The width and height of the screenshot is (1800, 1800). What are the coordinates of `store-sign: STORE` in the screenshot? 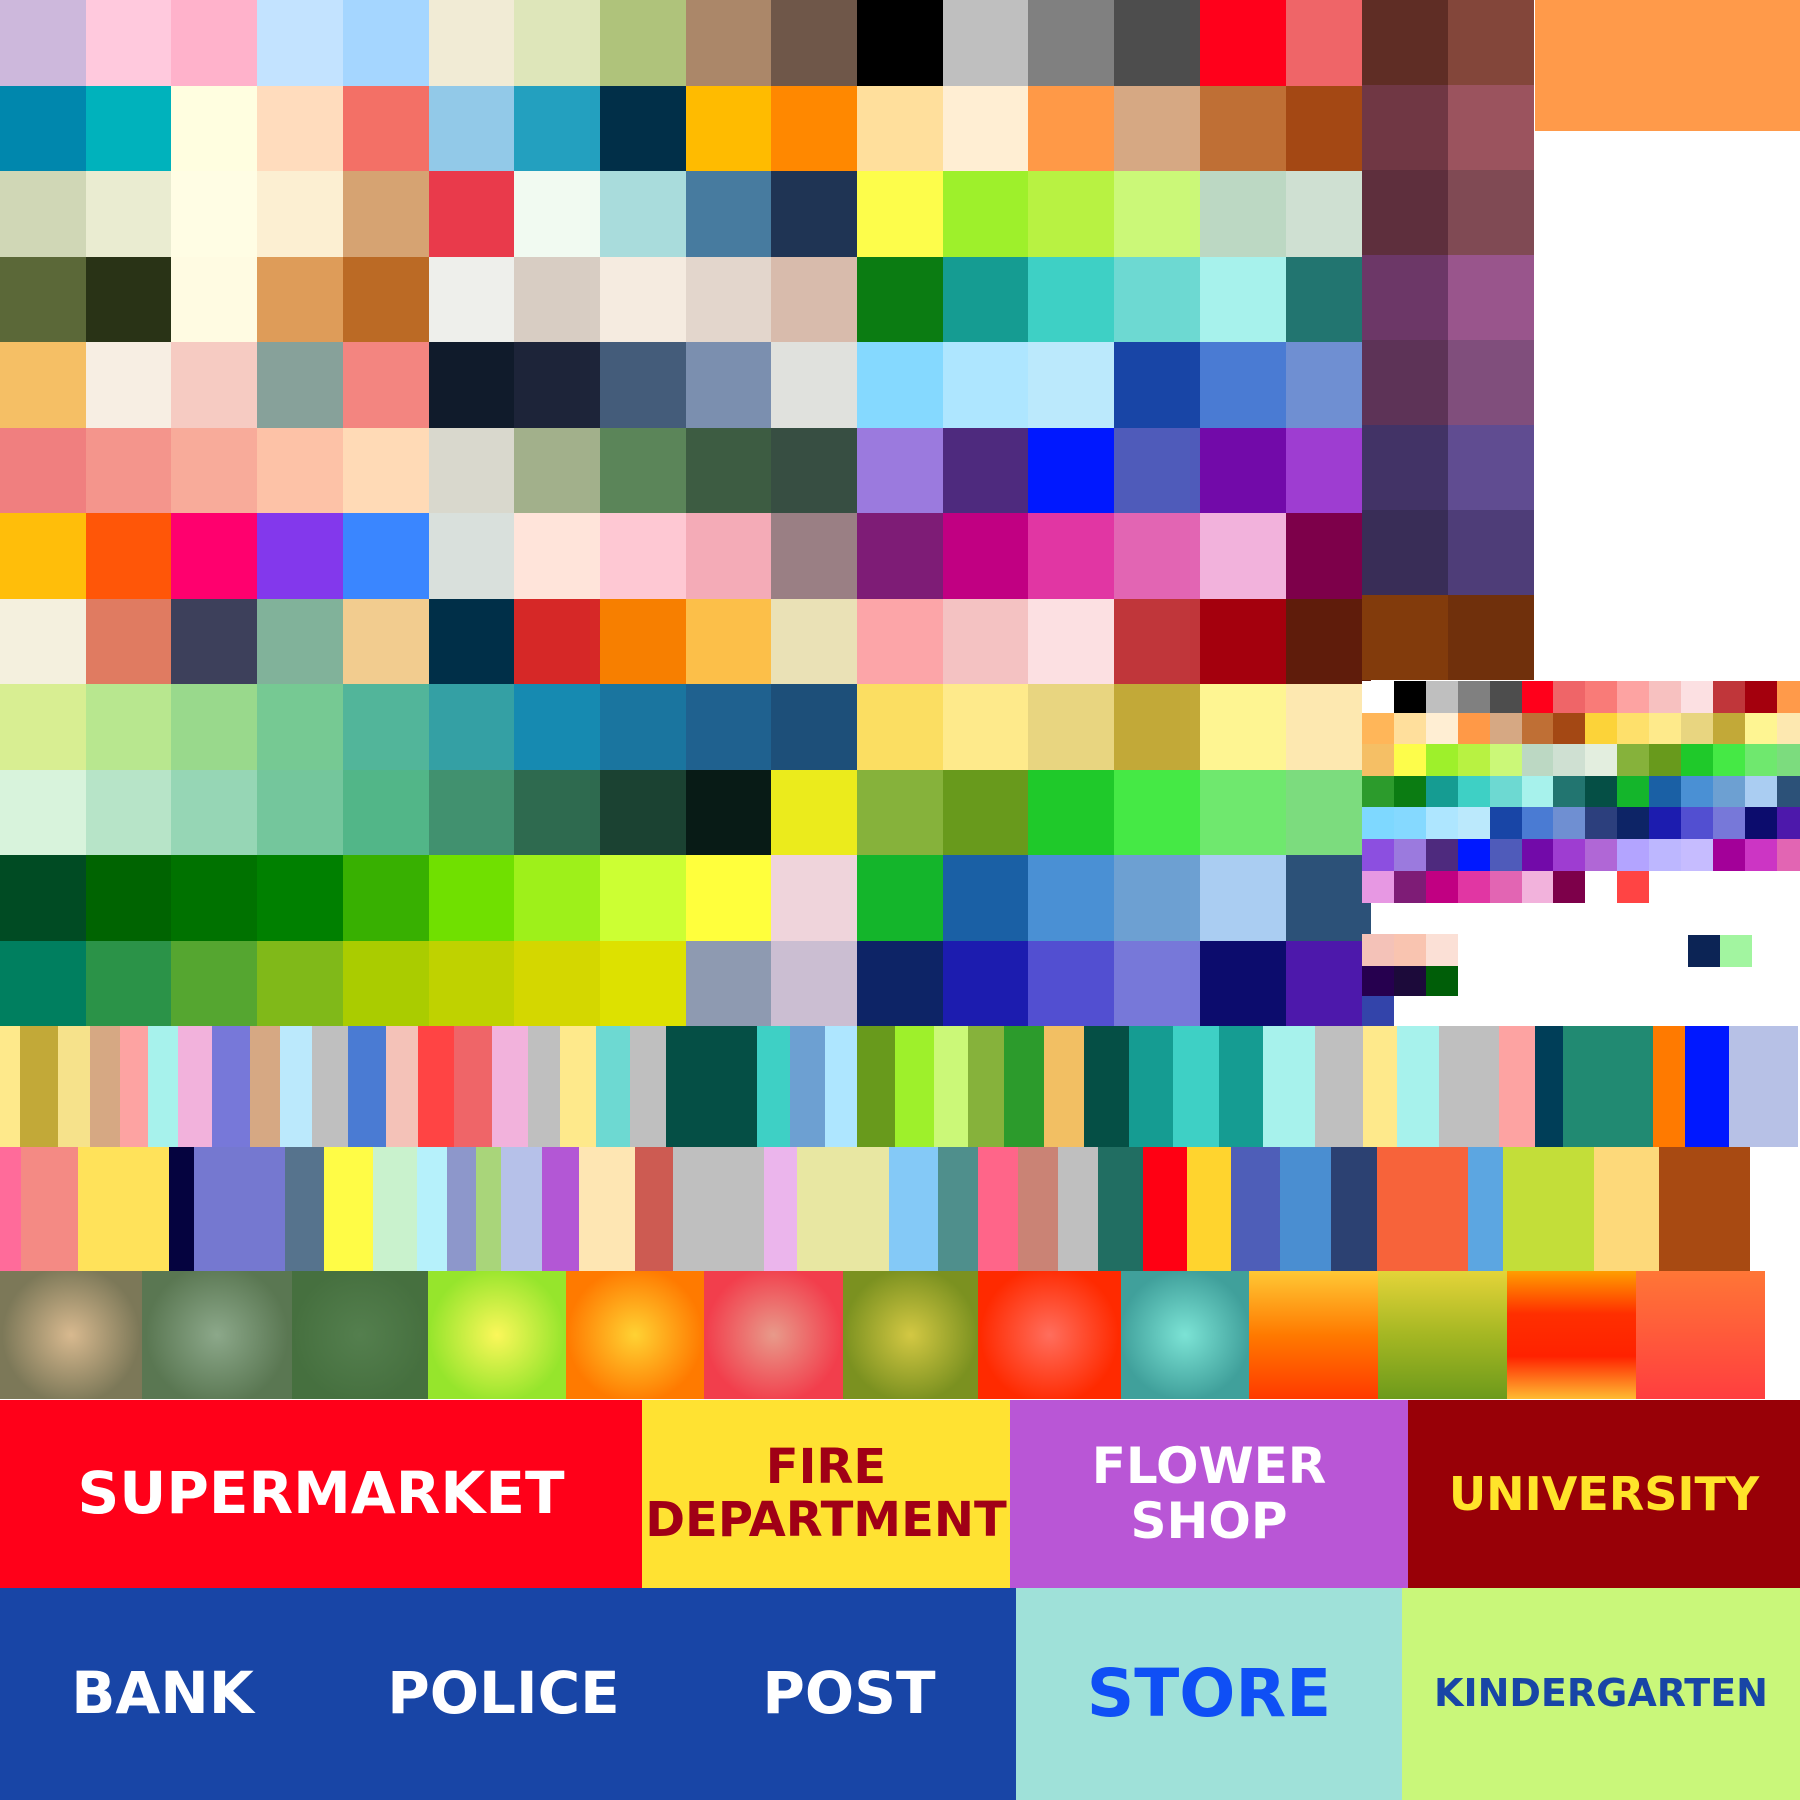 It's located at (1209, 1694).